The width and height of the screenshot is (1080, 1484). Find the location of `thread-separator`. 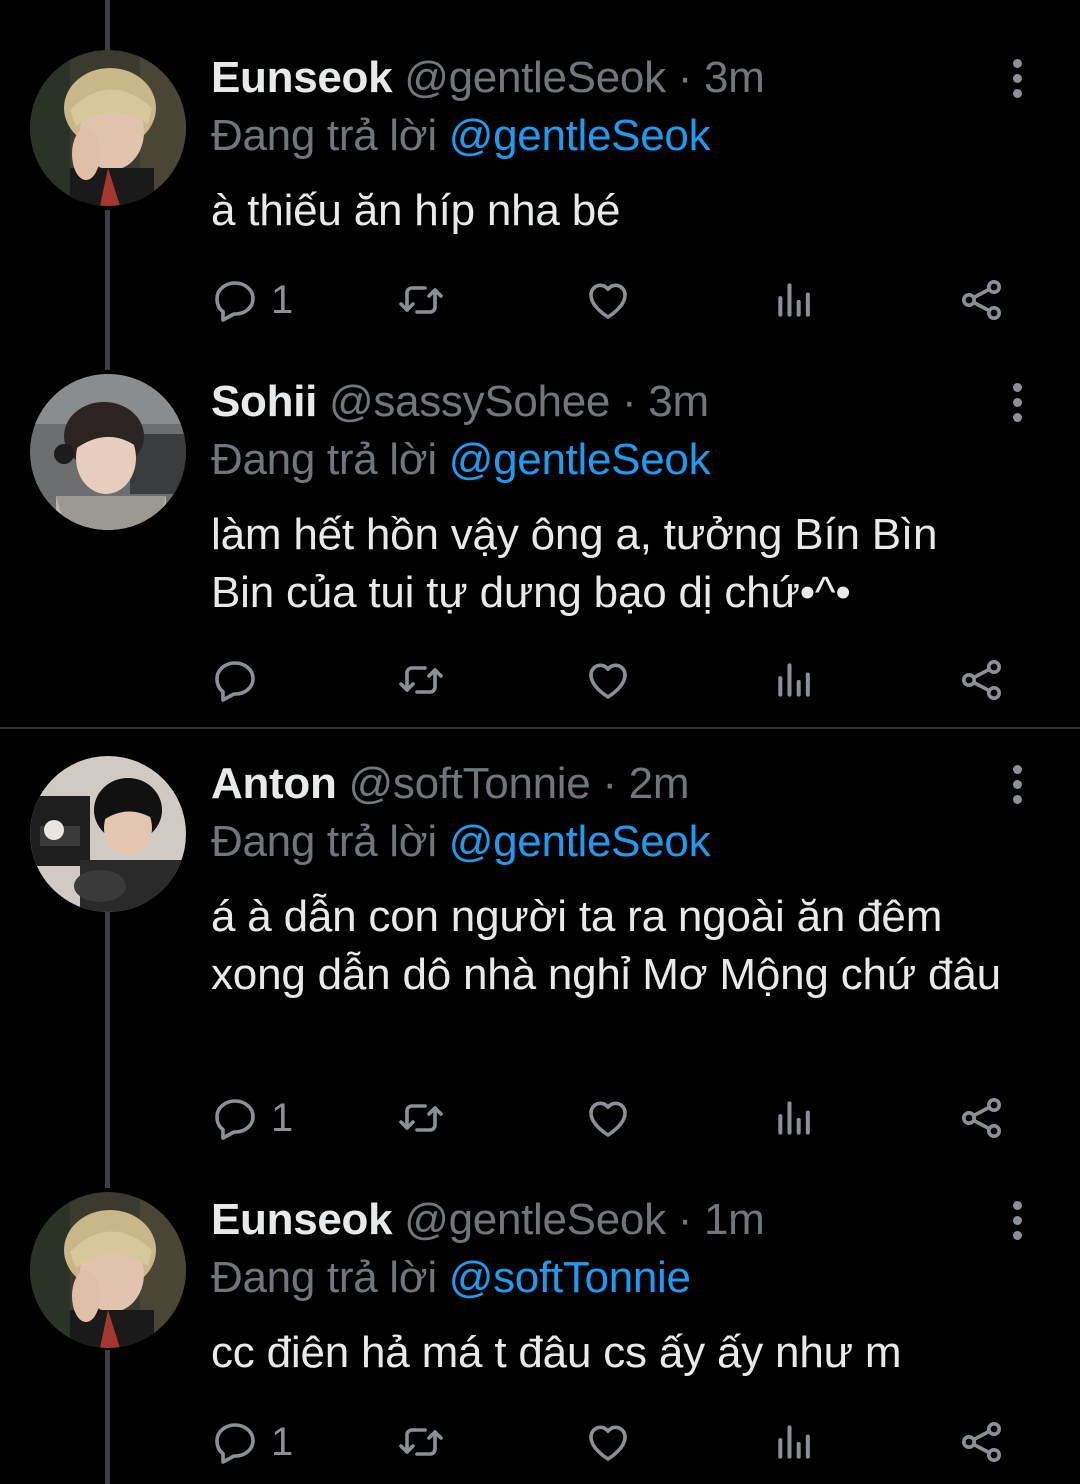

thread-separator is located at coordinates (540, 728).